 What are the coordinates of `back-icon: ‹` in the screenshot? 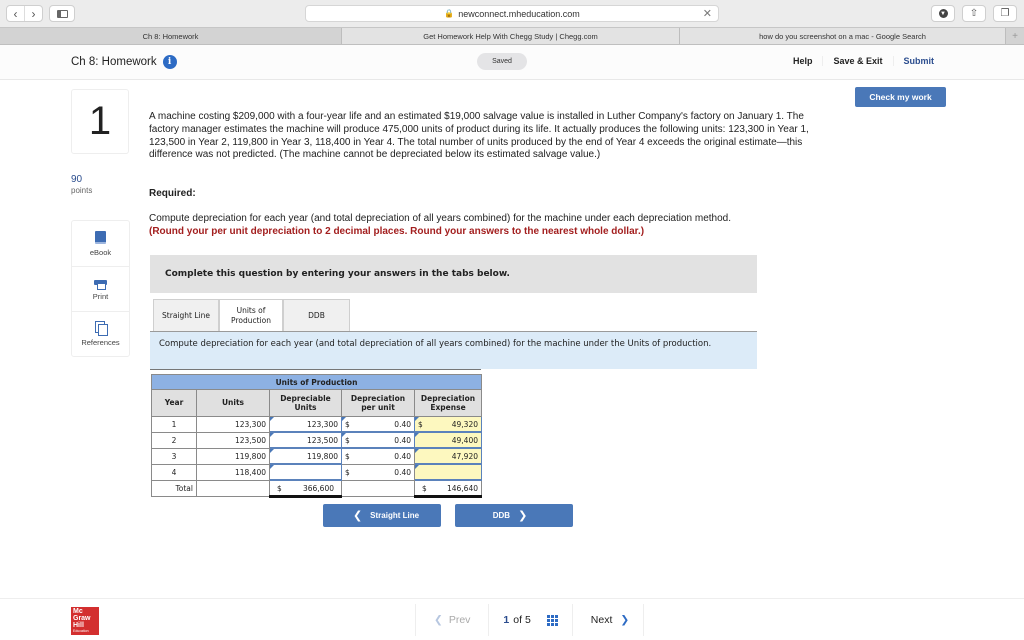 It's located at (15, 13).